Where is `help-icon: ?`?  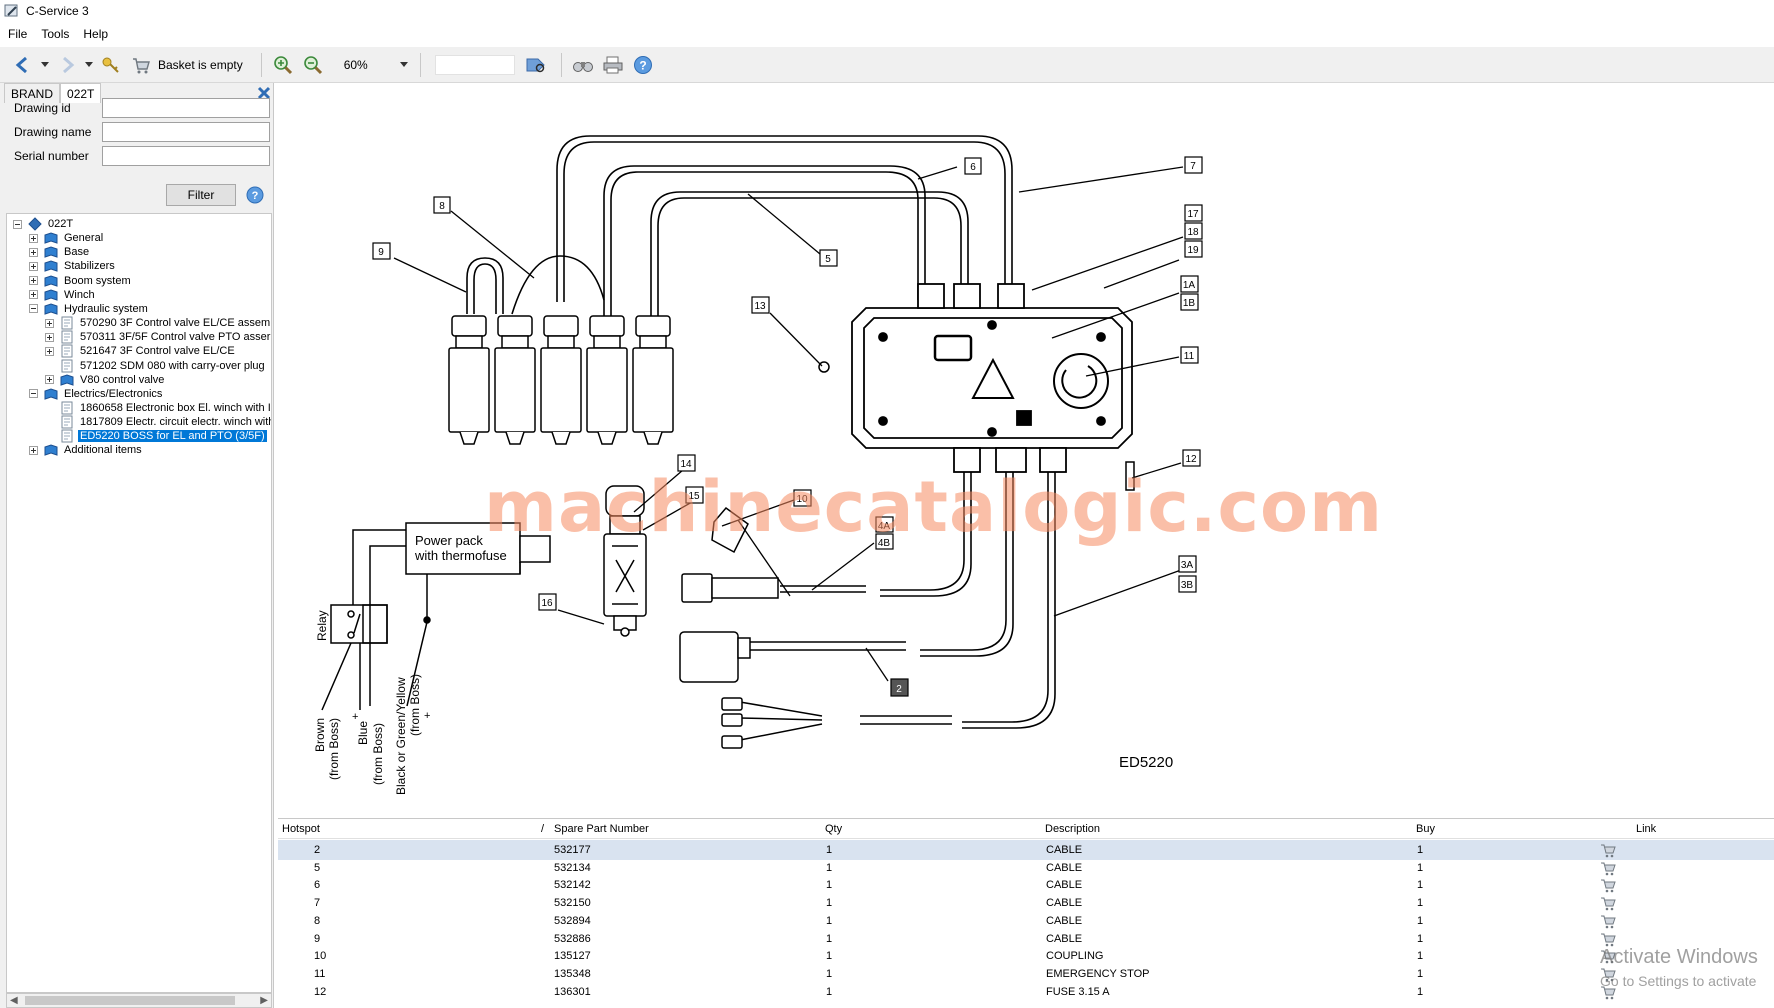 help-icon: ? is located at coordinates (255, 195).